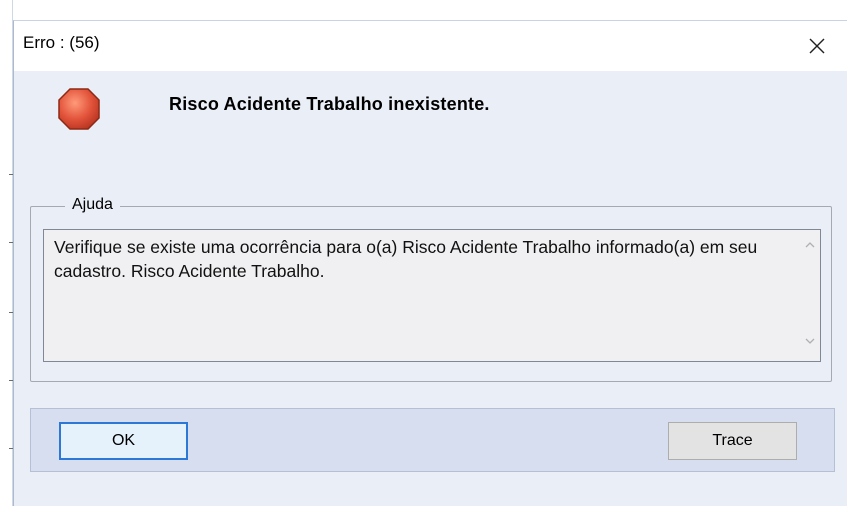 This screenshot has width=847, height=506. I want to click on background-window-edge, so click(7, 253).